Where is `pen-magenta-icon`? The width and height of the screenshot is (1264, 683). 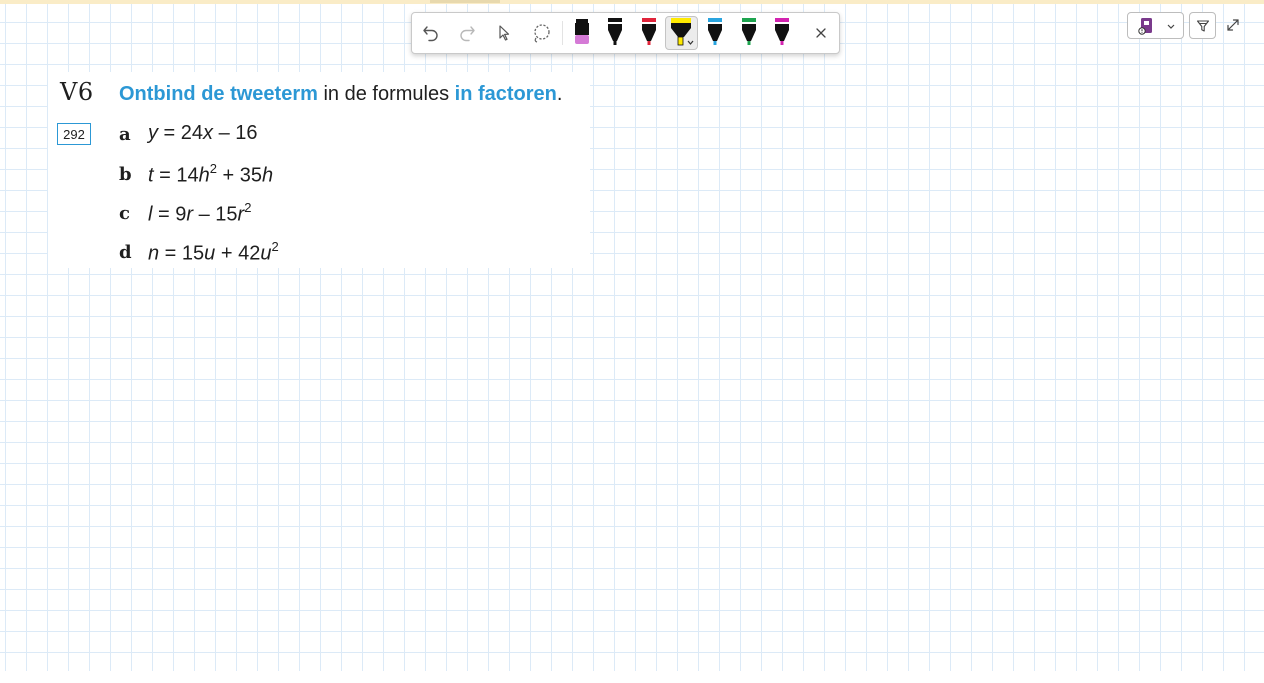 pen-magenta-icon is located at coordinates (782, 31).